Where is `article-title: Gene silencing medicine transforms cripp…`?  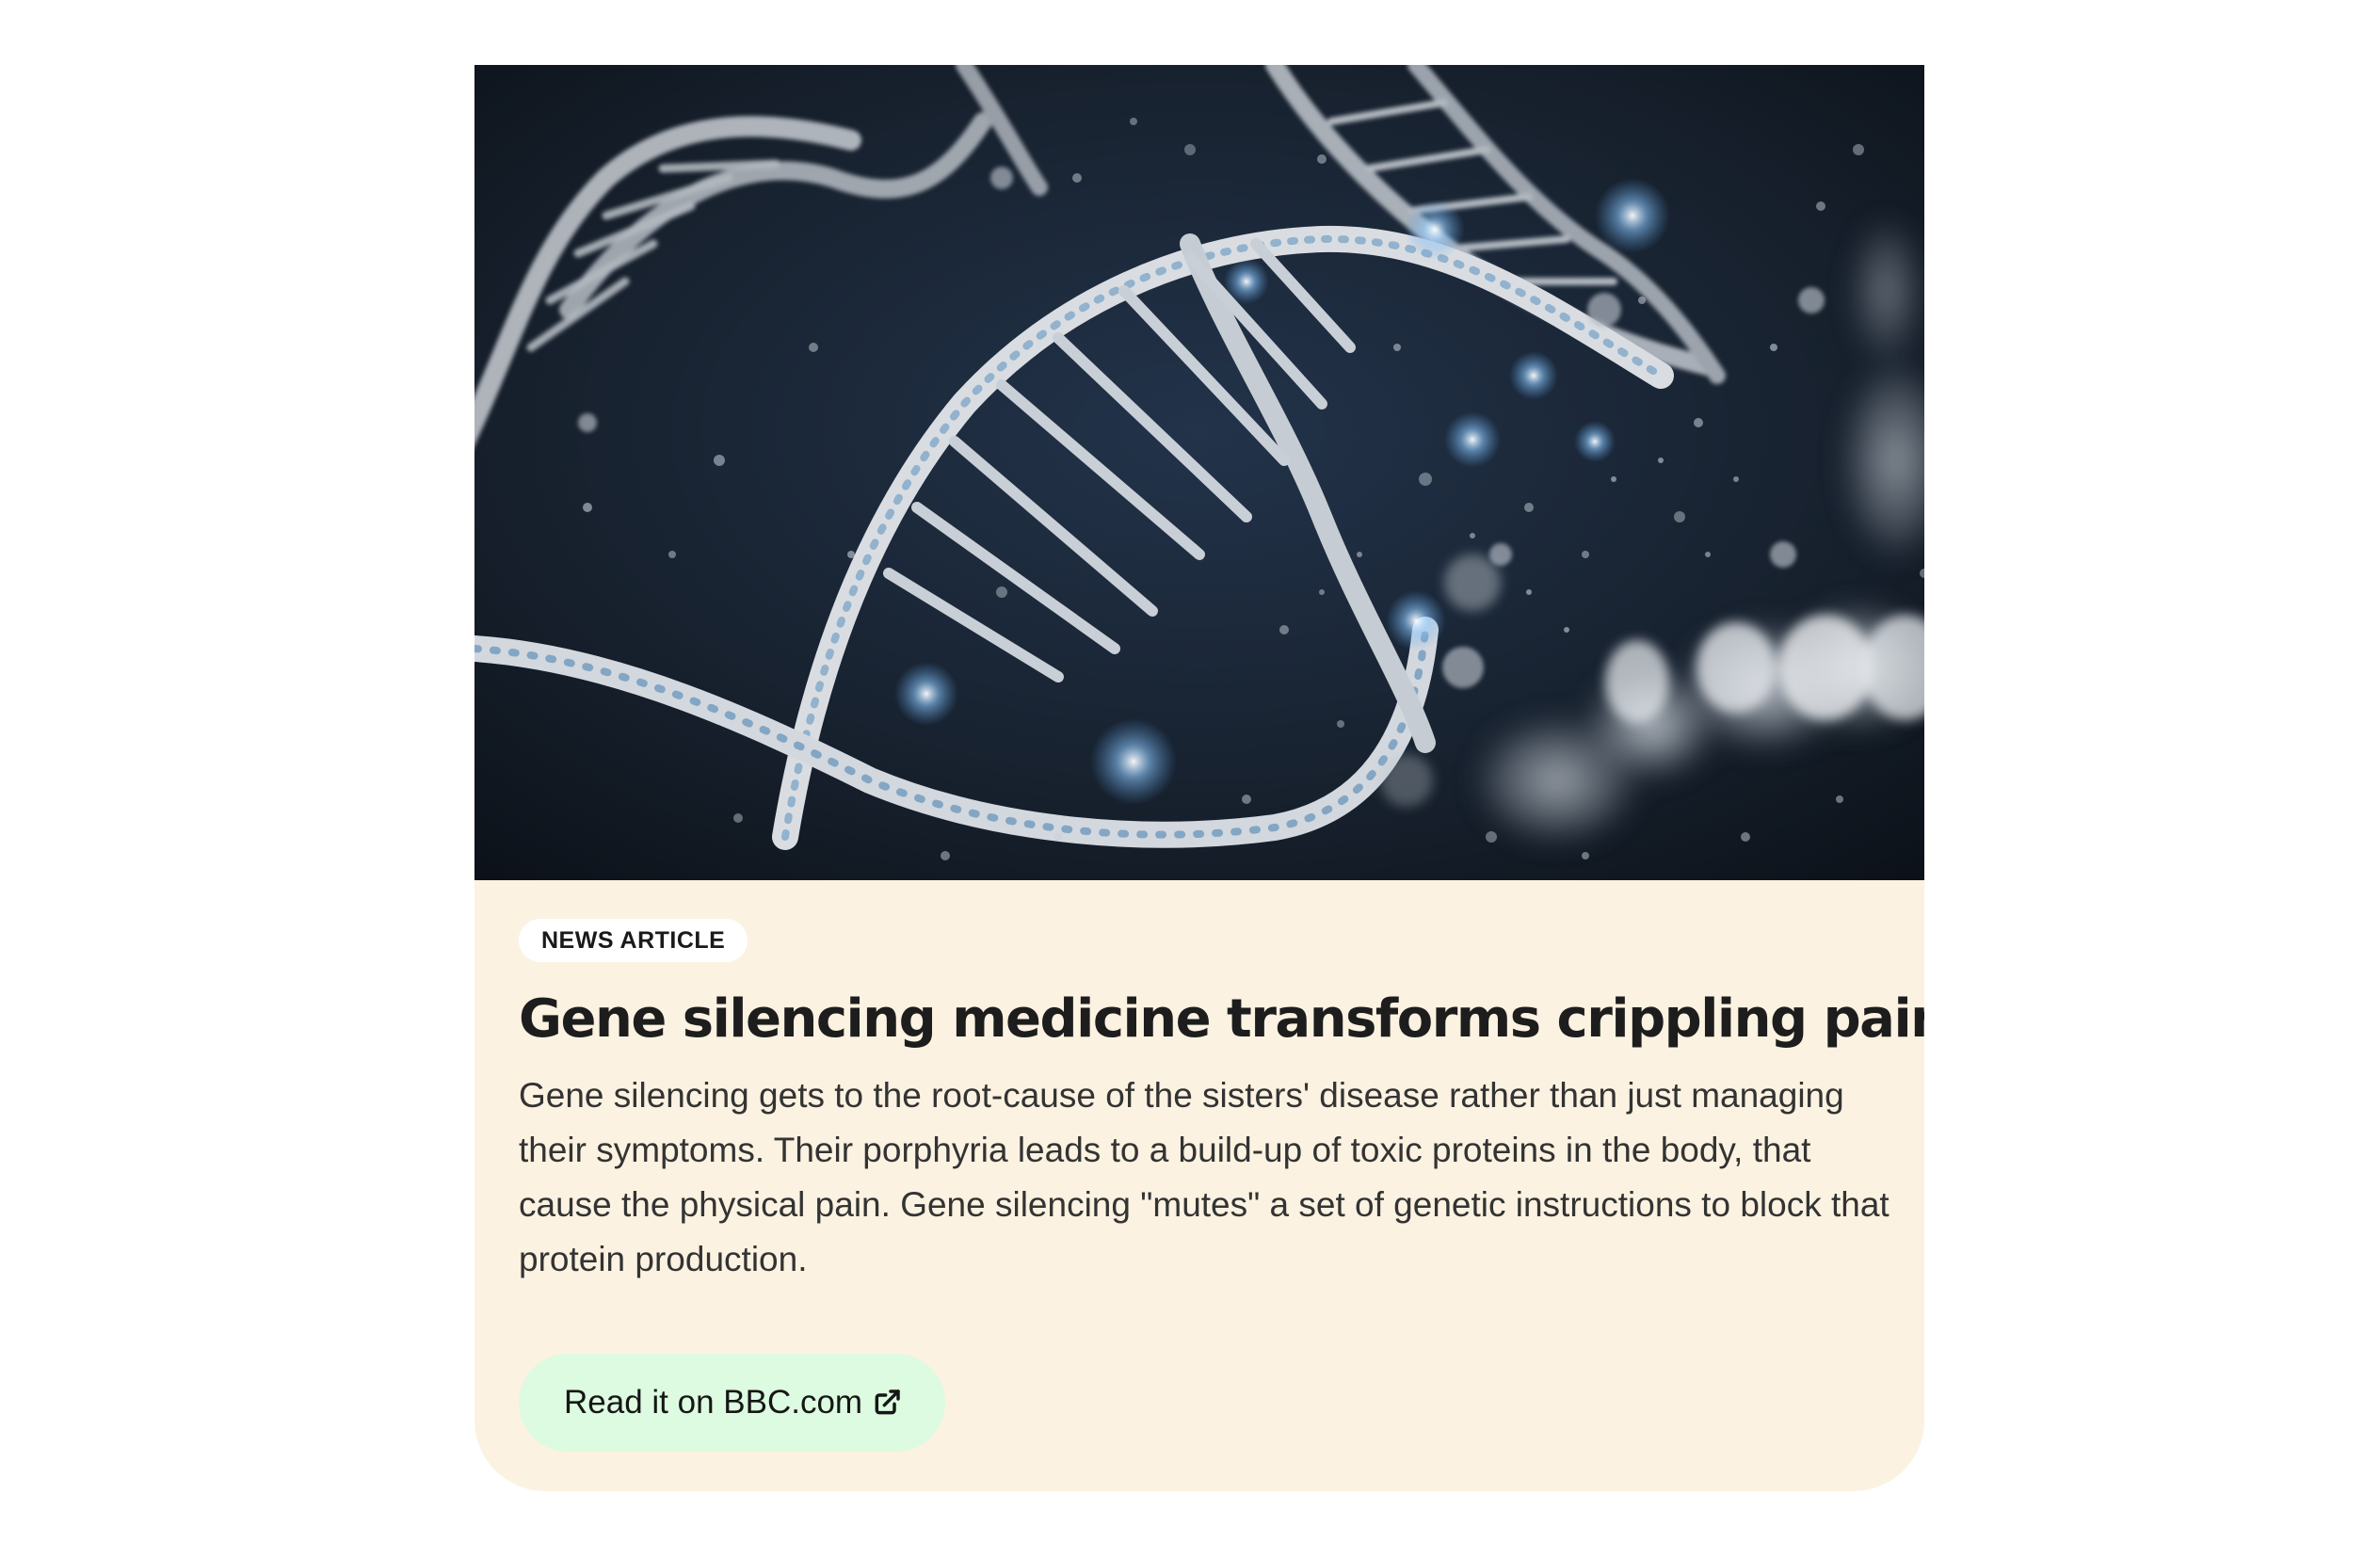 article-title: Gene silencing medicine transforms cripp… is located at coordinates (1221, 1019).